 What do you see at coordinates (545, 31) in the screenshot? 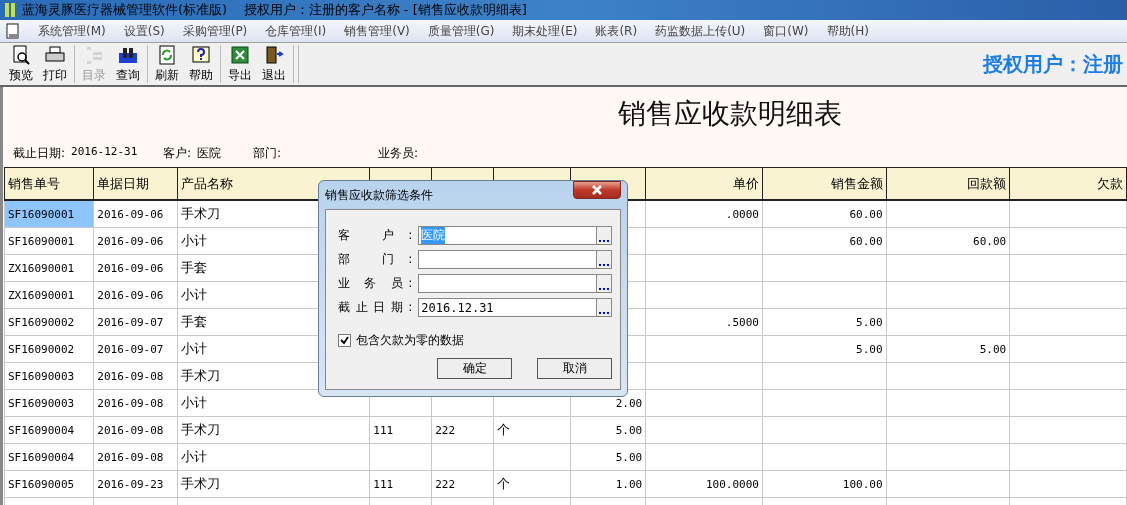
I see `menu-item: 期末处理(E)` at bounding box center [545, 31].